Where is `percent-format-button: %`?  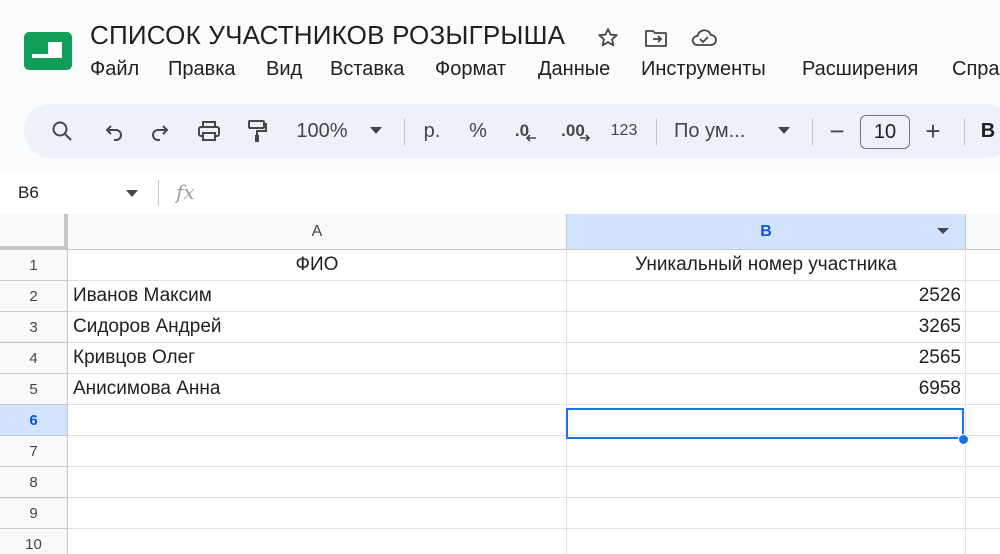
percent-format-button: % is located at coordinates (478, 131).